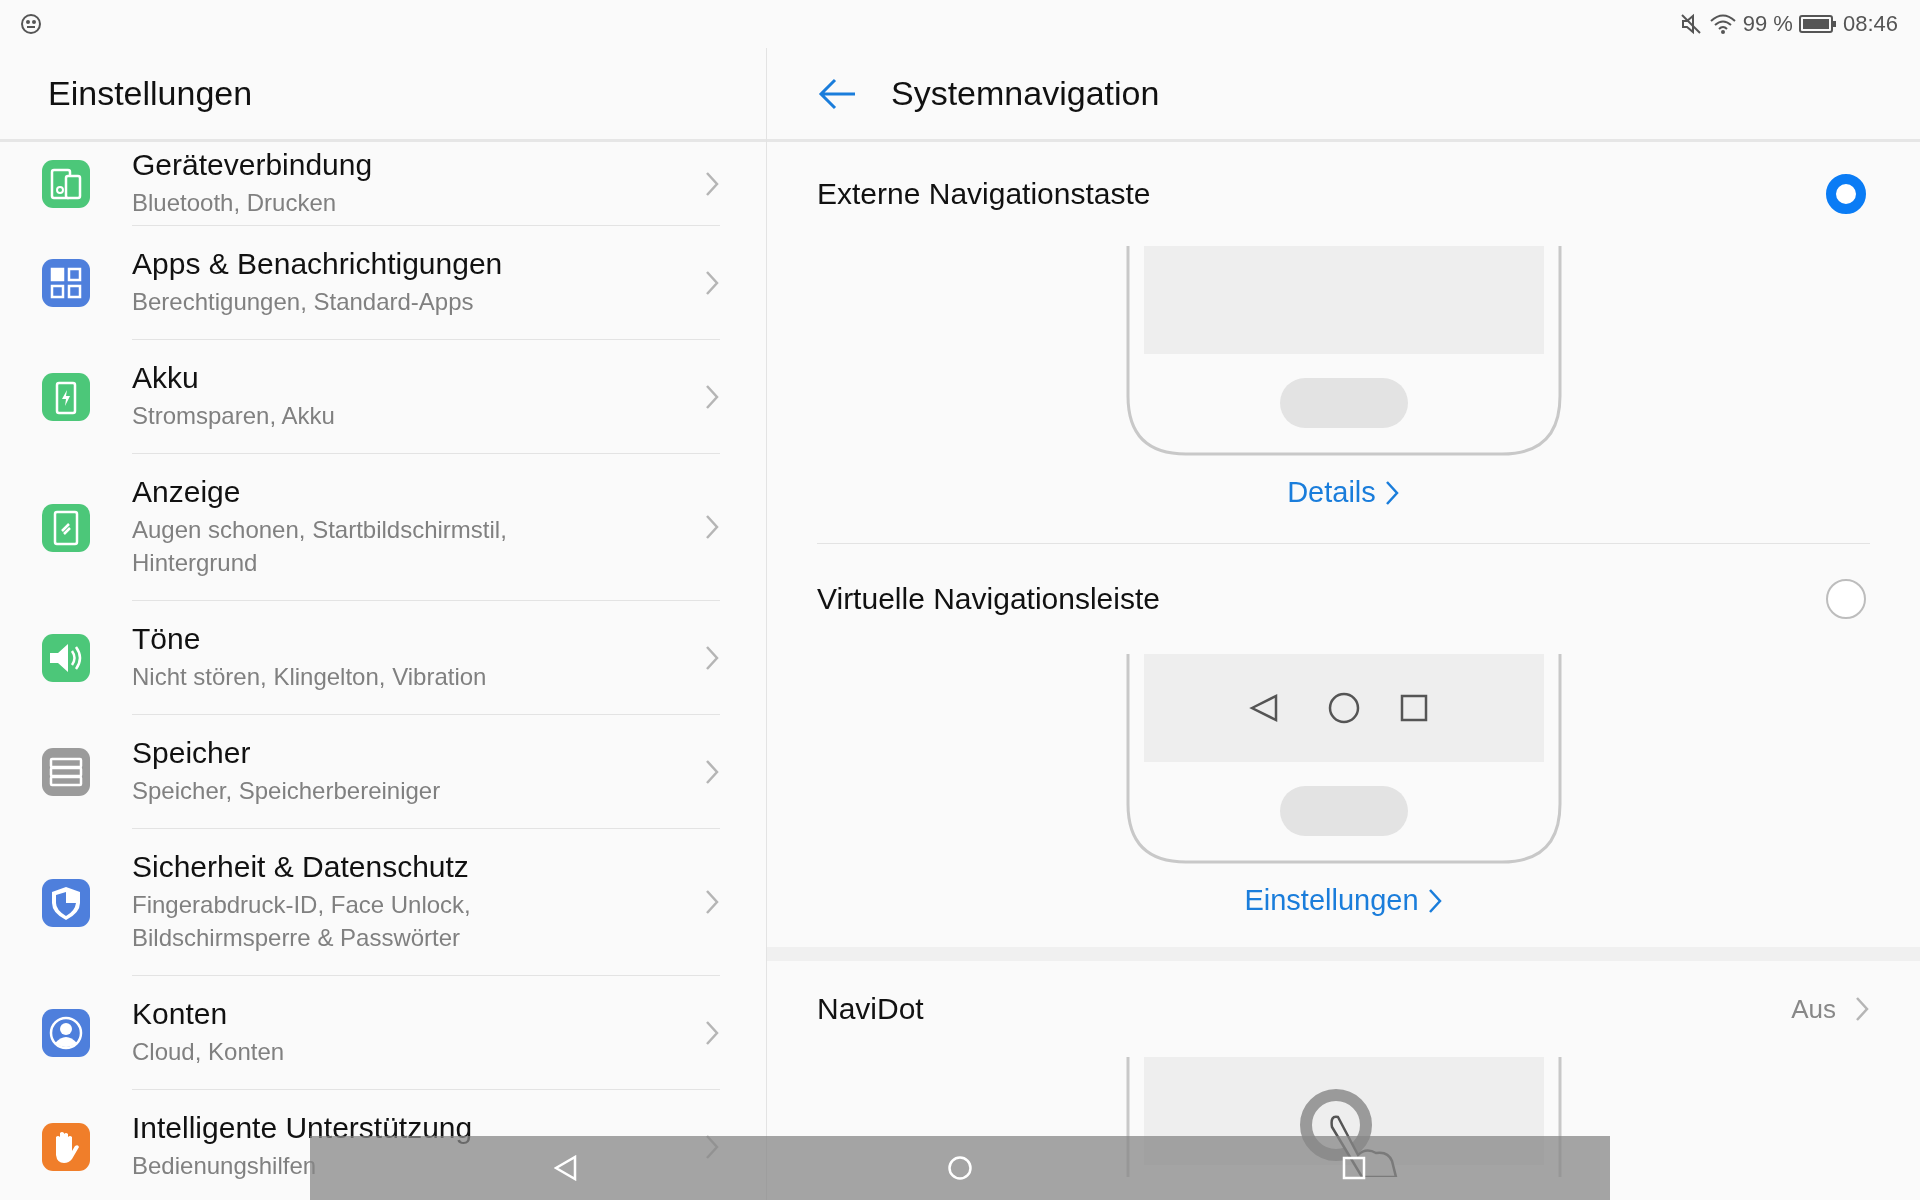 This screenshot has width=1920, height=1200. I want to click on item-title: Anzeige, so click(186, 492).